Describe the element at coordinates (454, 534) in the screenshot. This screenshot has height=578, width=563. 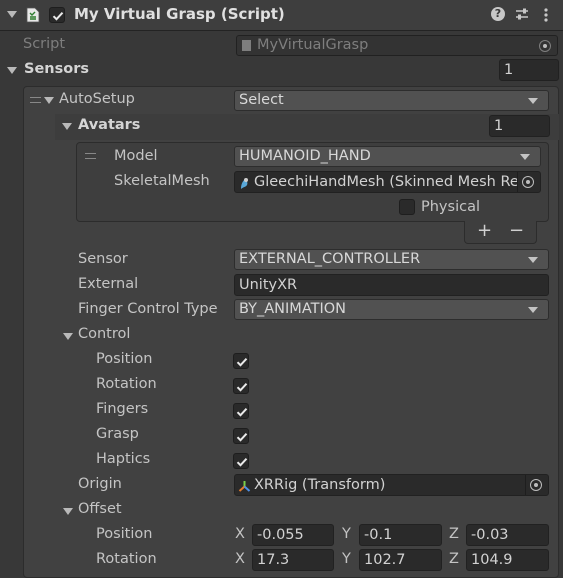
I see `position-z-axis-label: Z` at that location.